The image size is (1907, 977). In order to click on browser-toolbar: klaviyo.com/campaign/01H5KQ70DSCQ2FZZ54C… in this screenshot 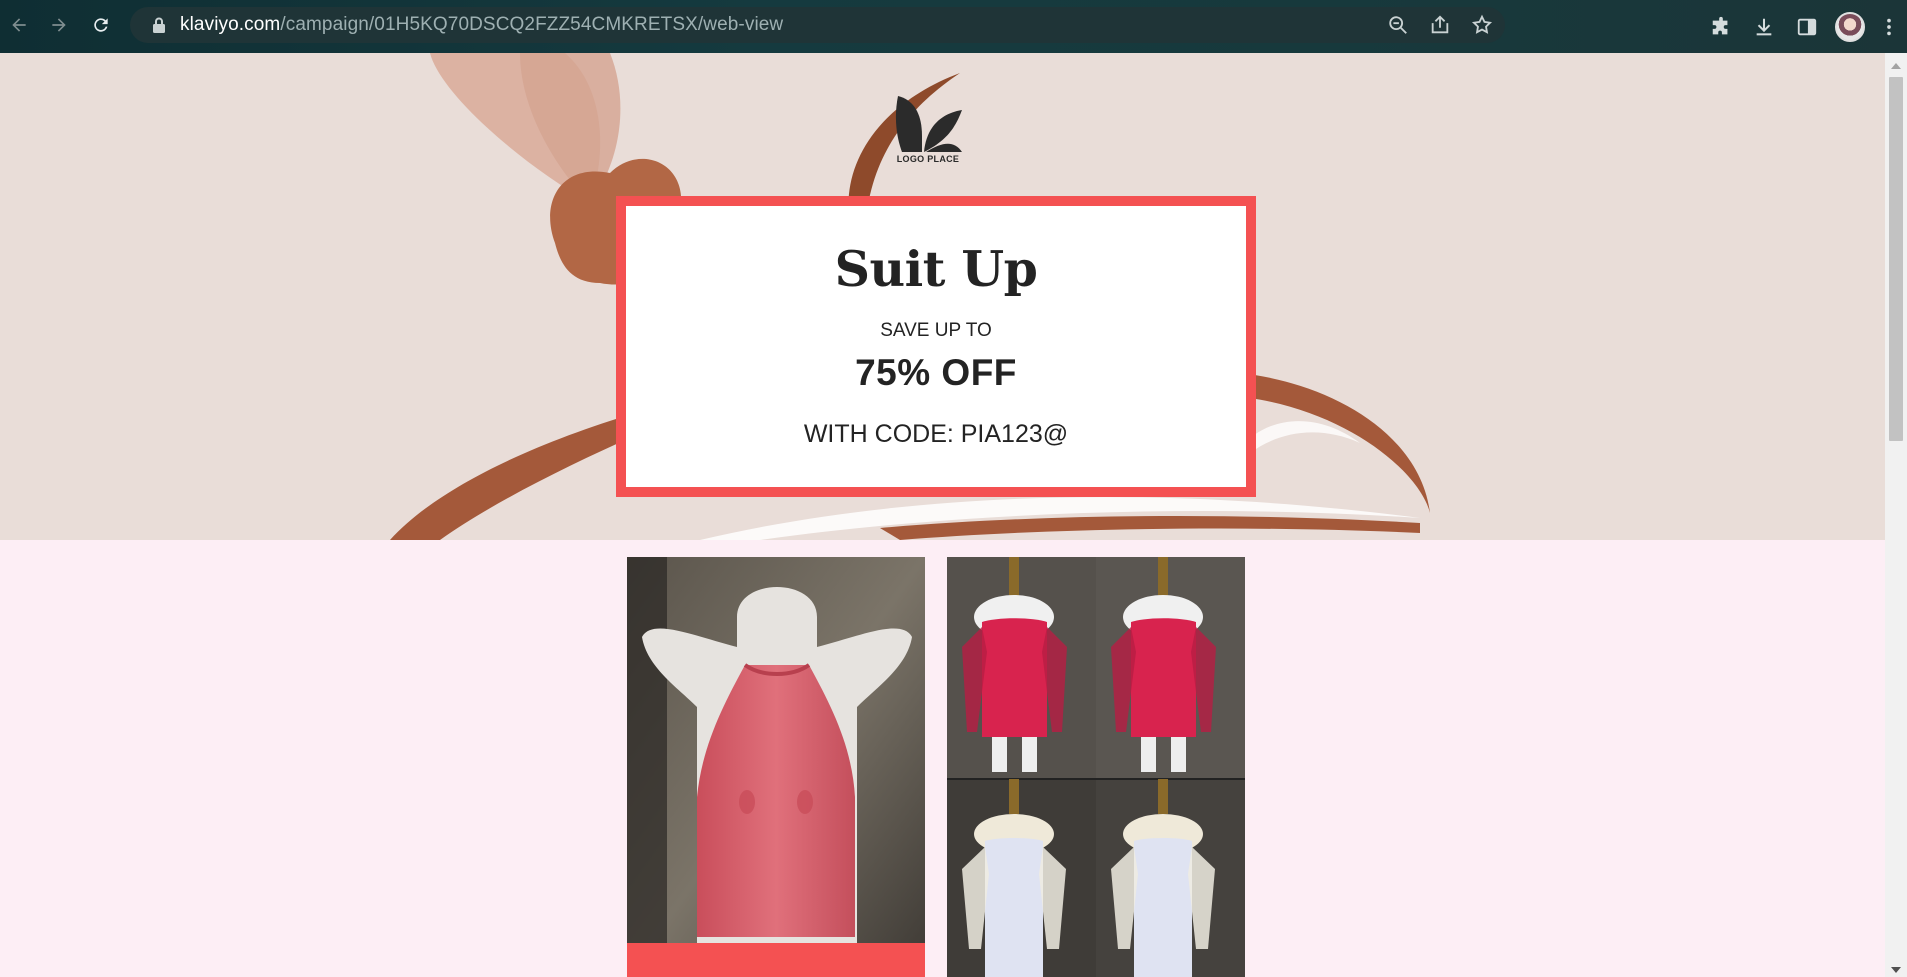, I will do `click(953, 26)`.